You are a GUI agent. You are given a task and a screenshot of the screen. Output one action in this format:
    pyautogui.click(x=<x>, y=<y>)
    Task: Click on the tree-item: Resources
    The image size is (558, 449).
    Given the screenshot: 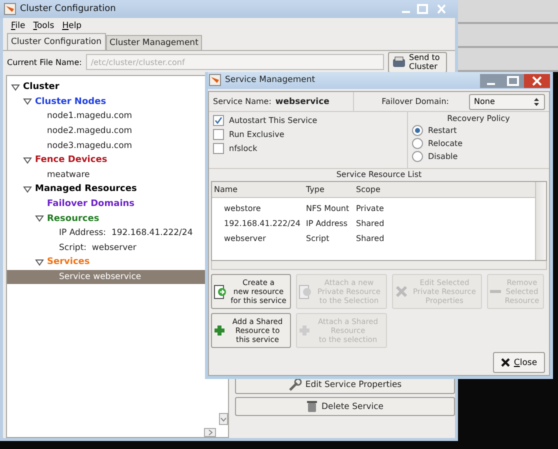 What is the action you would take?
    pyautogui.click(x=106, y=218)
    